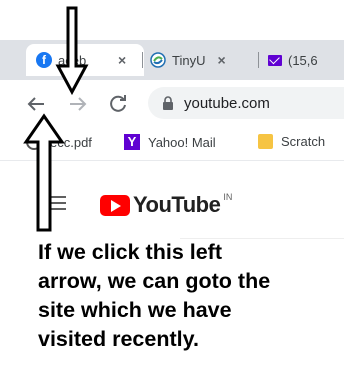  Describe the element at coordinates (115, 205) in the screenshot. I see `youtube-play-icon` at that location.